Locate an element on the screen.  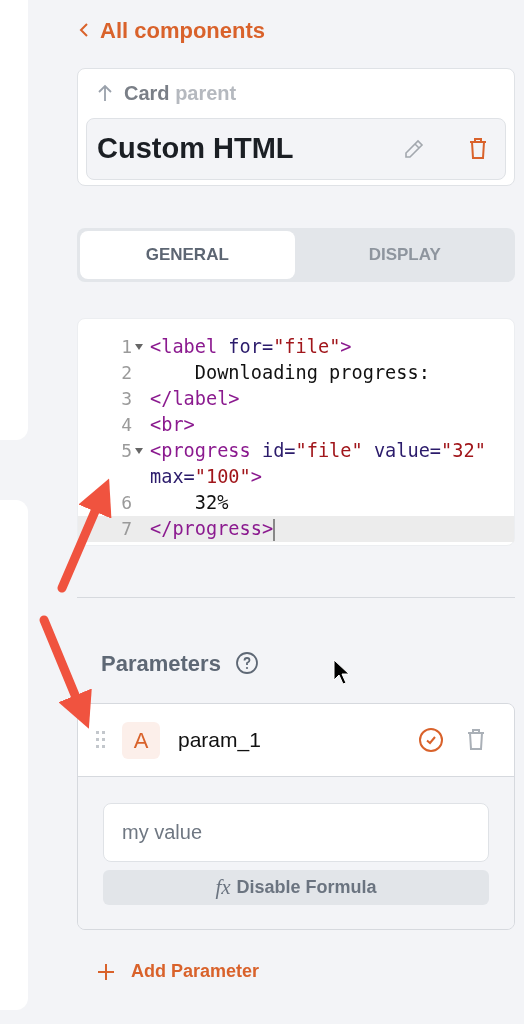
line-number: 6 is located at coordinates (126, 503).